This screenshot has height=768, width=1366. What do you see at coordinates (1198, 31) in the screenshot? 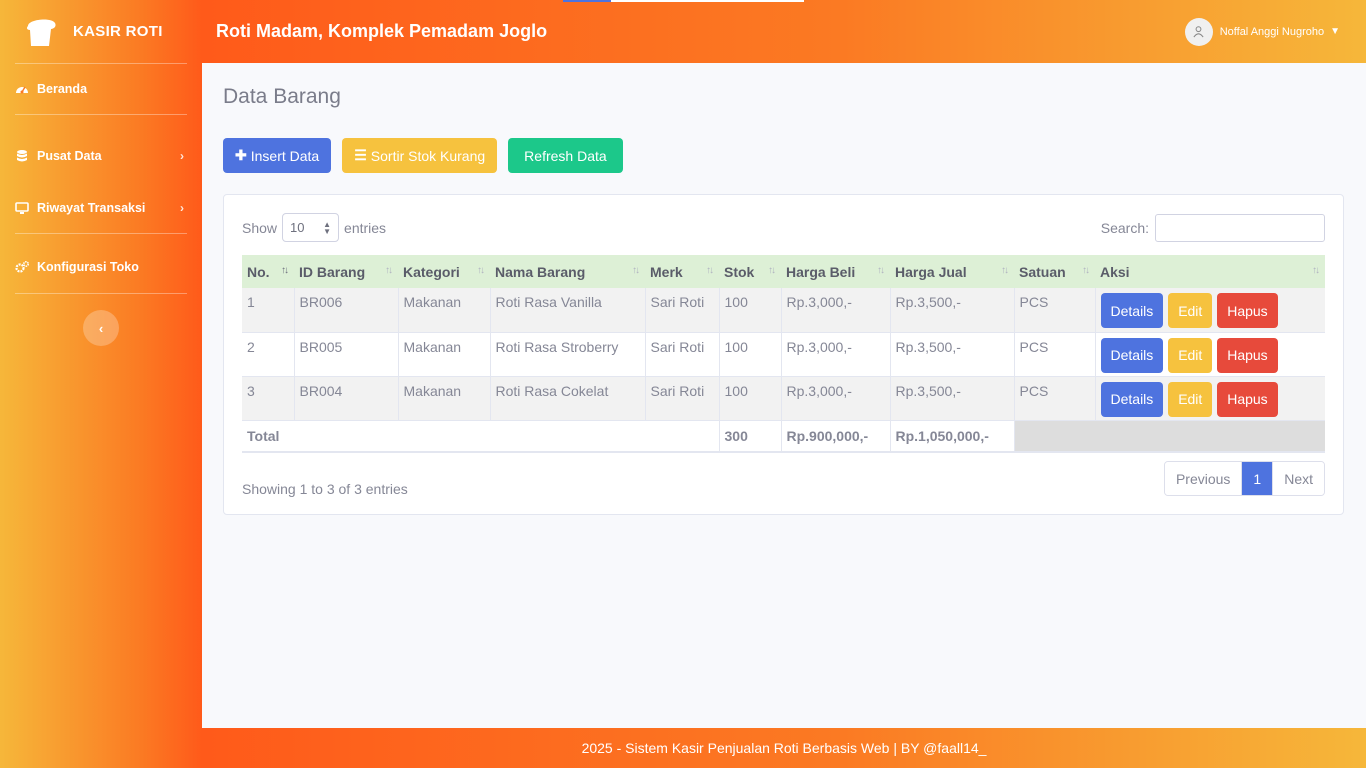
I see `user-avatar-icon` at bounding box center [1198, 31].